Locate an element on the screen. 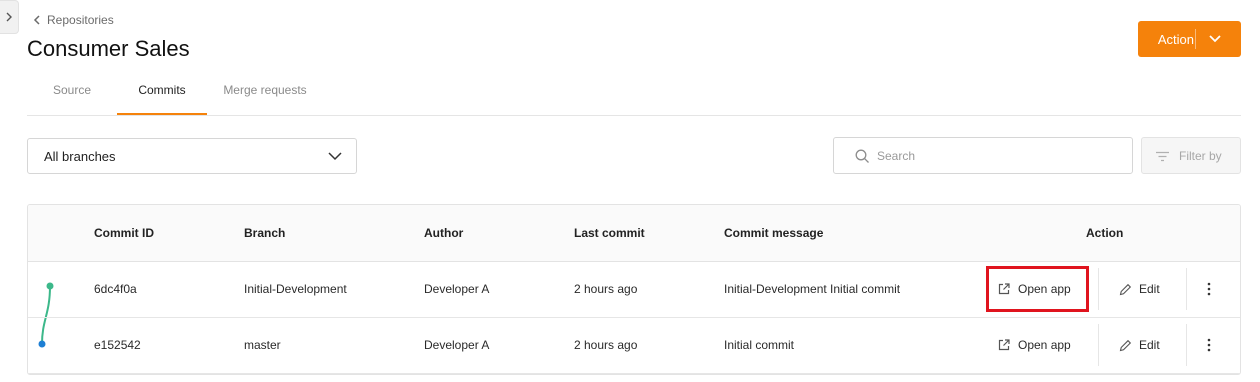  action-button-divider is located at coordinates (1195, 39).